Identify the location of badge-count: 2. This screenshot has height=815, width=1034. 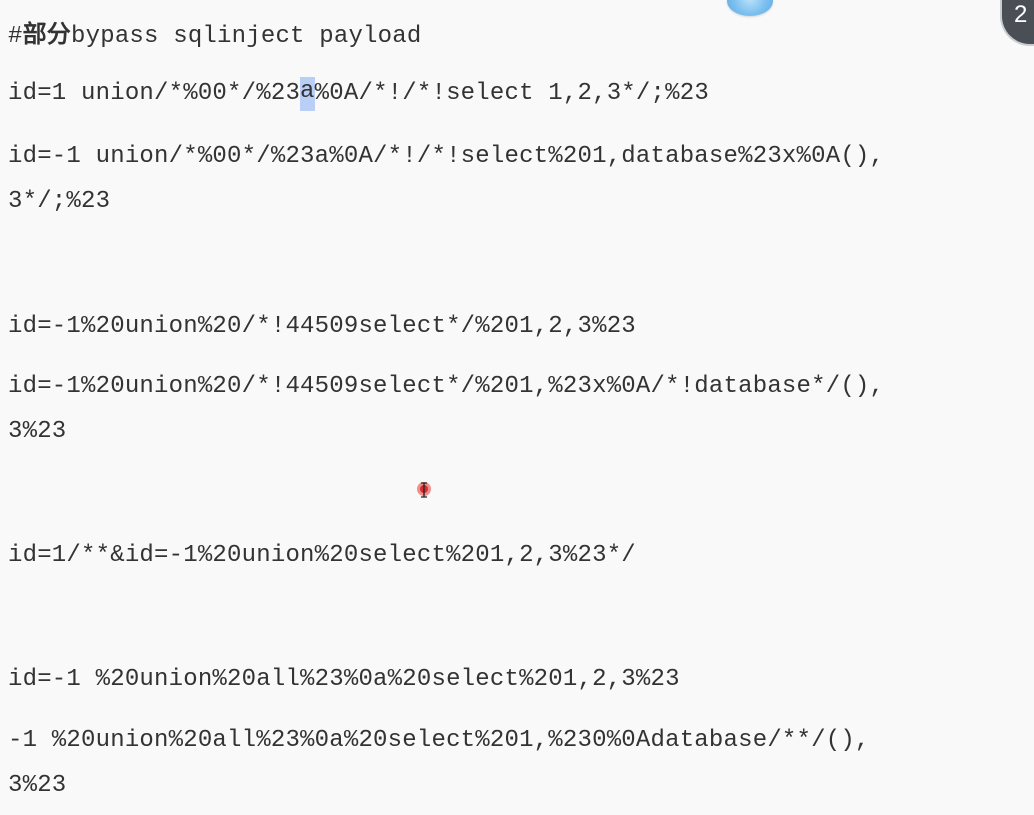
(1021, 14).